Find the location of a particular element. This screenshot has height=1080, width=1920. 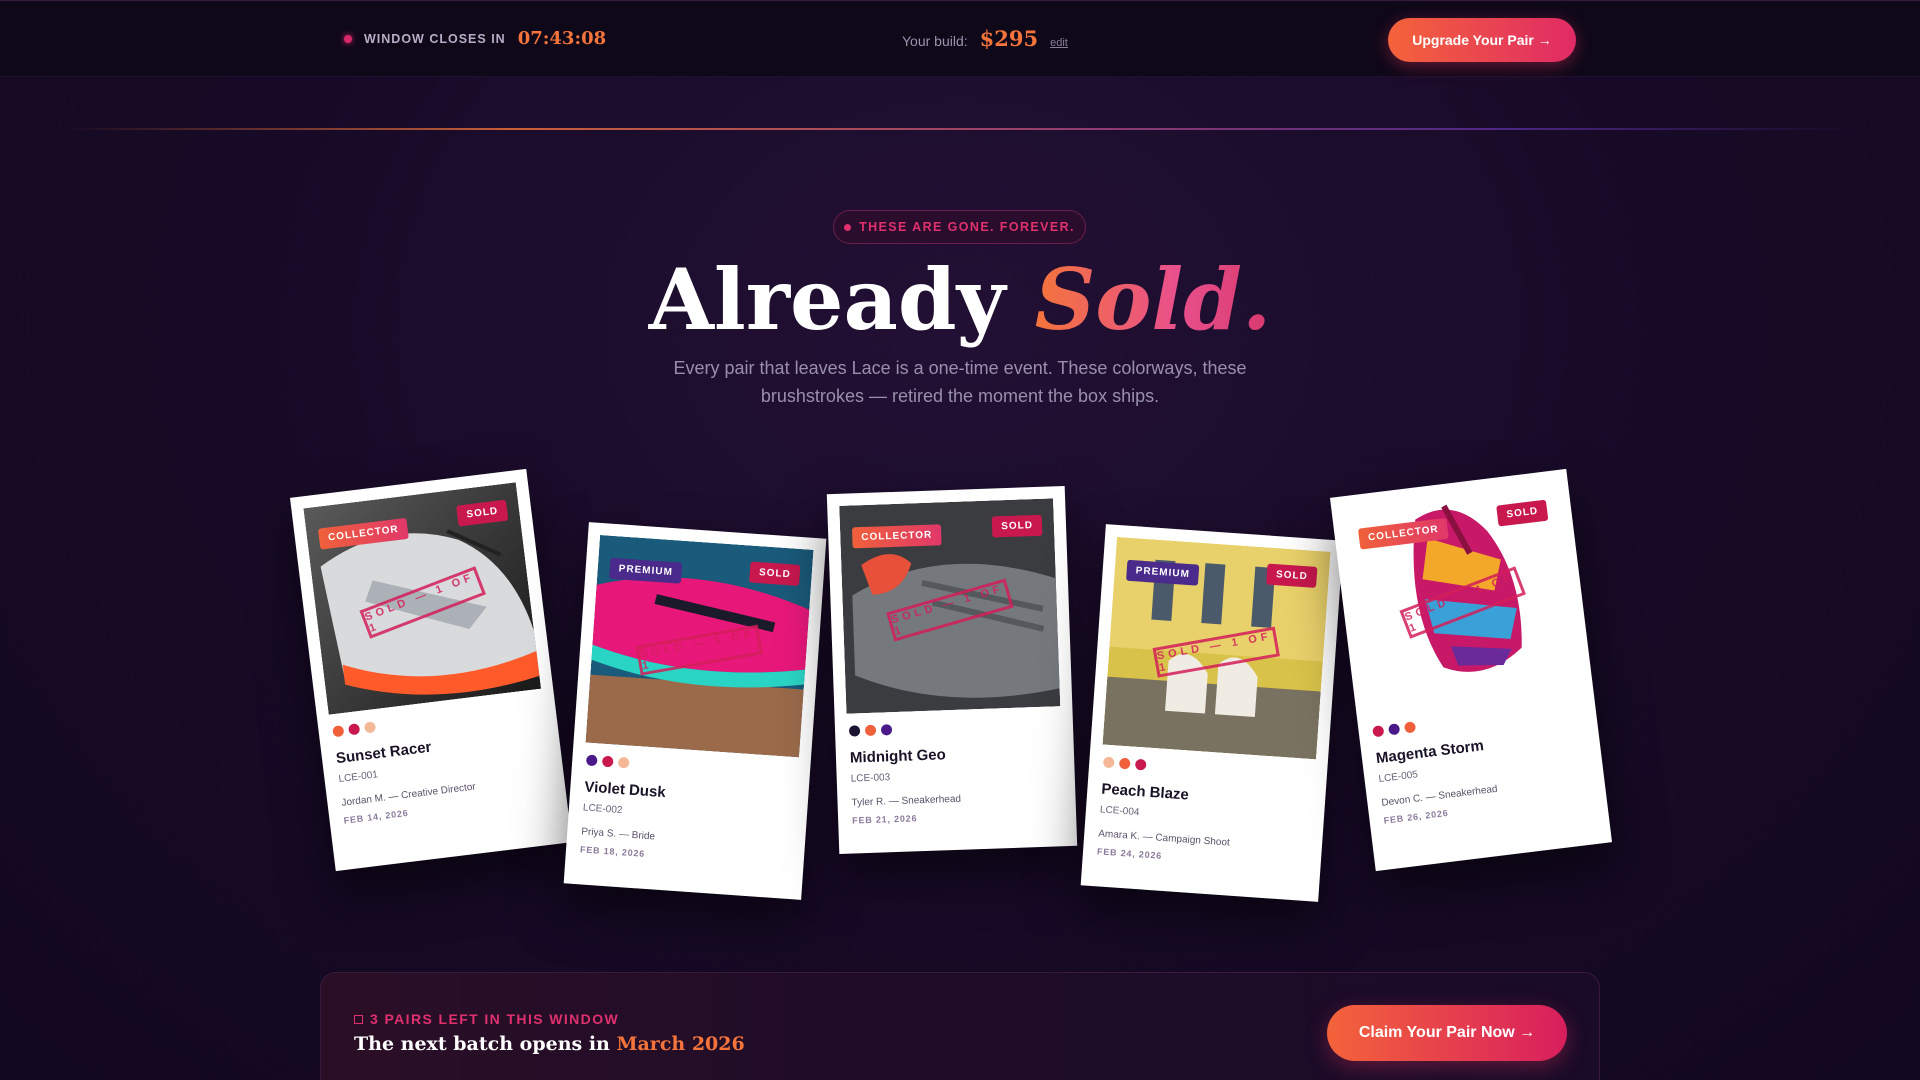

title-plain: Already is located at coordinates (841, 299).